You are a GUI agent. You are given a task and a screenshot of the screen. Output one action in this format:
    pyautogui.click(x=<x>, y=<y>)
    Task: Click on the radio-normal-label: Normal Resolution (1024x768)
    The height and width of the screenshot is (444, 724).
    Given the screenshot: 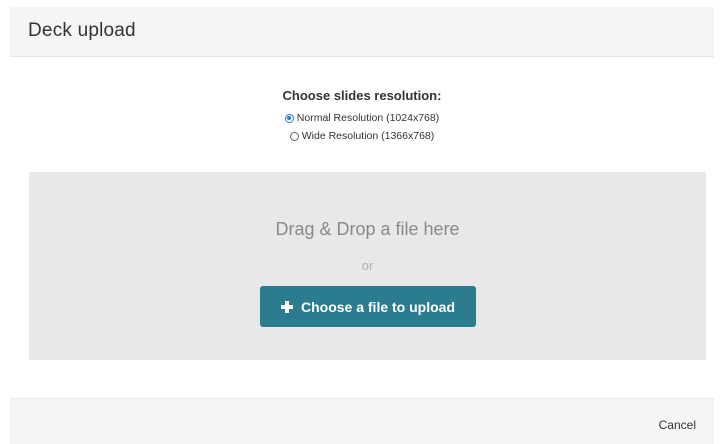 What is the action you would take?
    pyautogui.click(x=368, y=118)
    